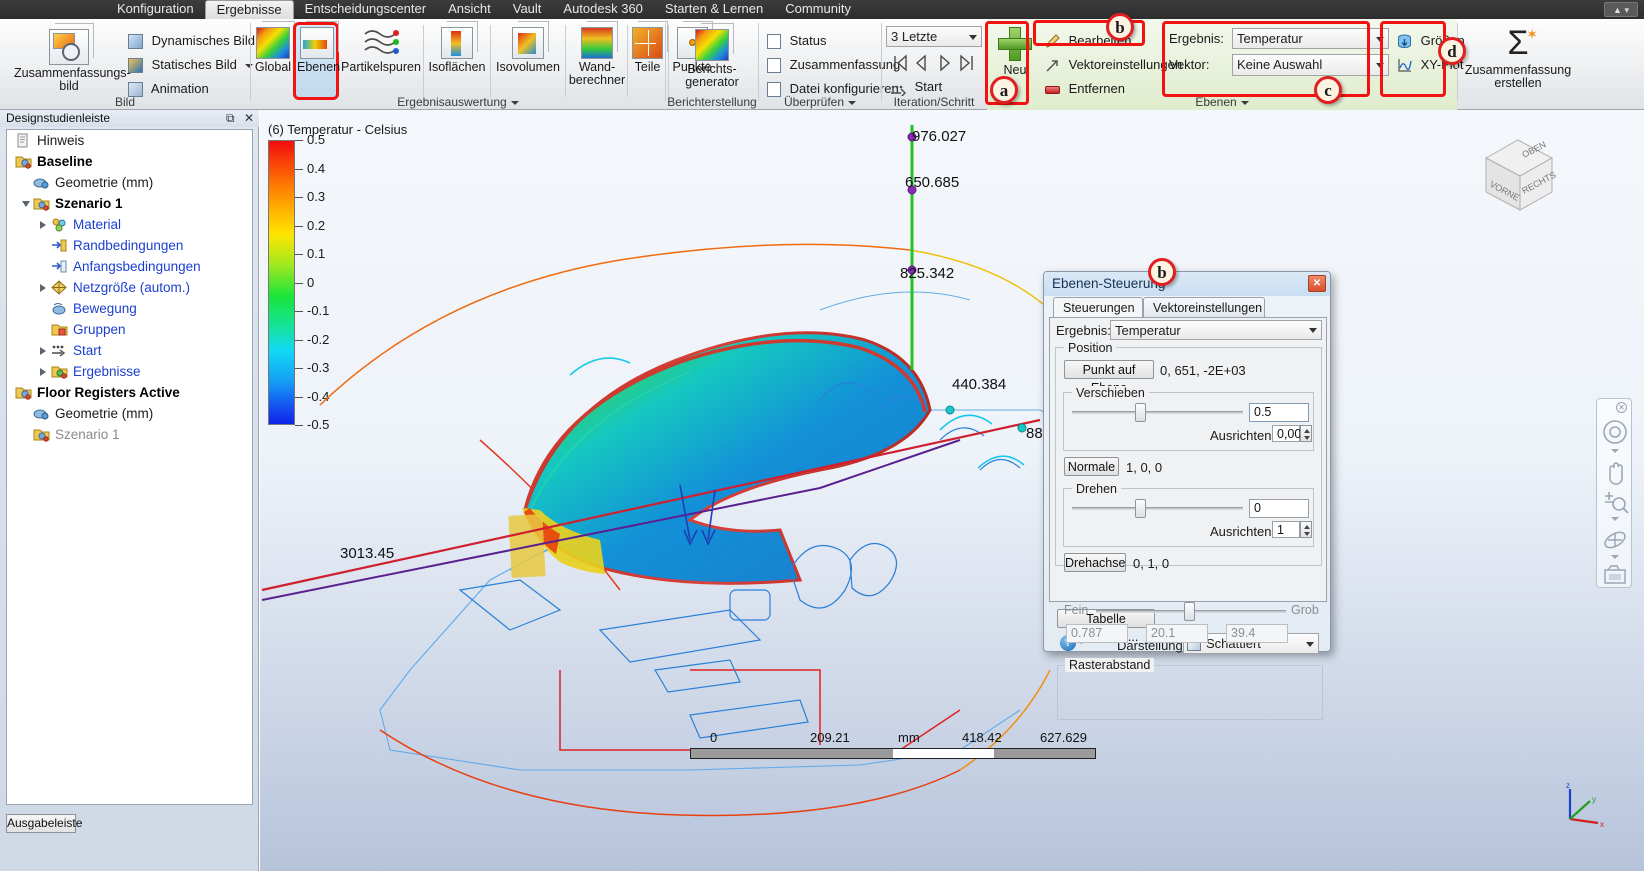 The image size is (1644, 871). I want to click on group-title-ergebnisauswertung: Ergebnisauswertung, so click(458, 102).